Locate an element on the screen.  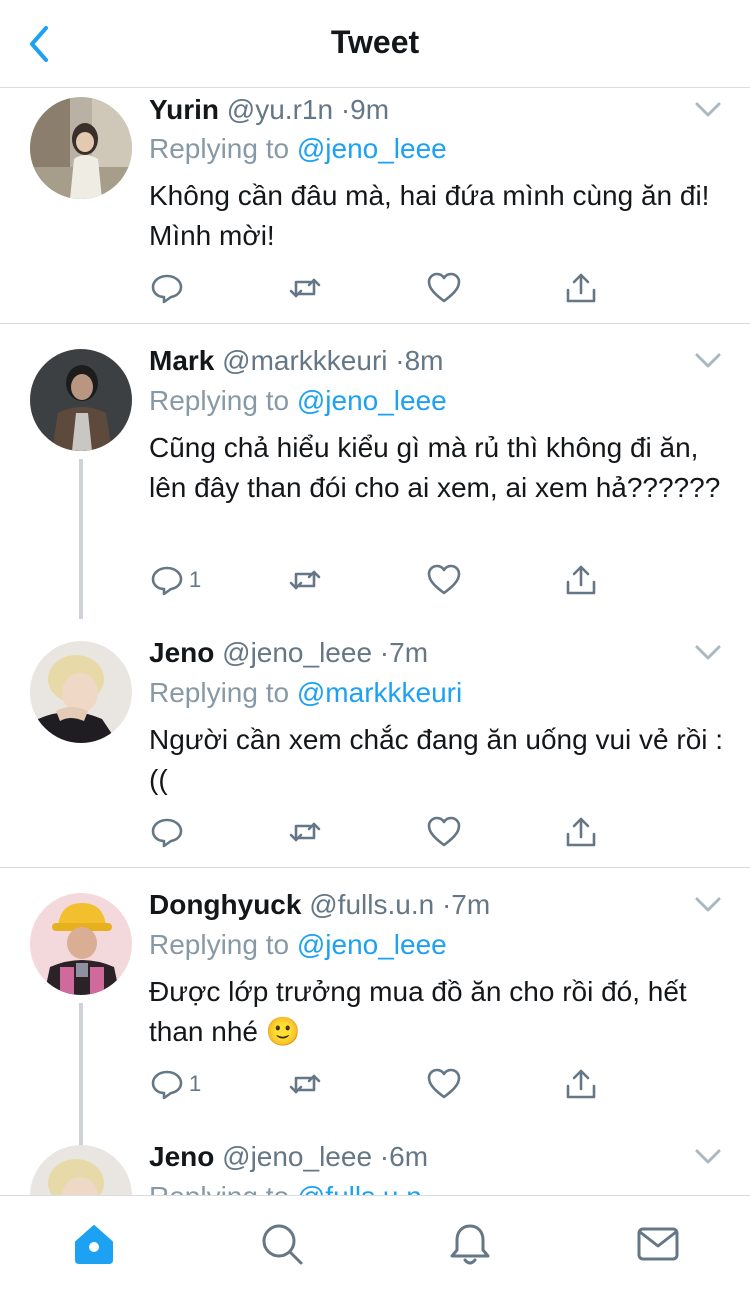
replying-to-handle: @markkkeuri is located at coordinates (379, 692).